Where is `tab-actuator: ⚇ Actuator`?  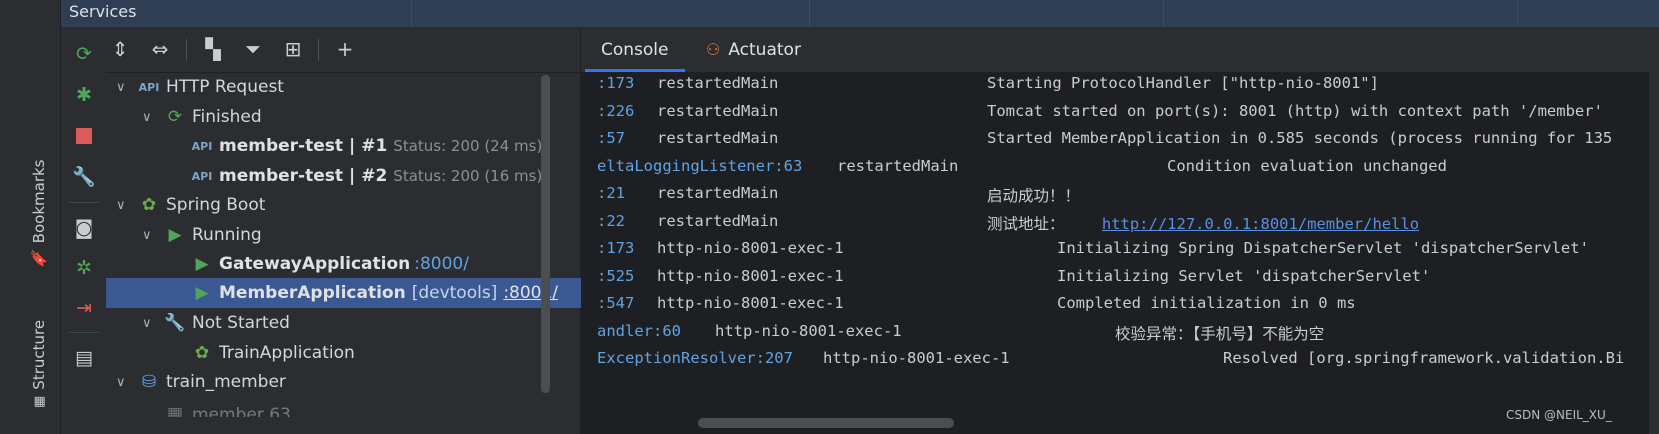
tab-actuator: ⚇ Actuator is located at coordinates (753, 49).